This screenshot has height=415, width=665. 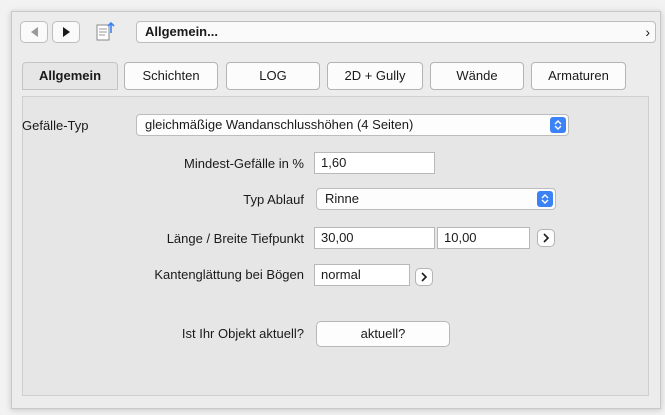 I want to click on document-button, so click(x=105, y=32).